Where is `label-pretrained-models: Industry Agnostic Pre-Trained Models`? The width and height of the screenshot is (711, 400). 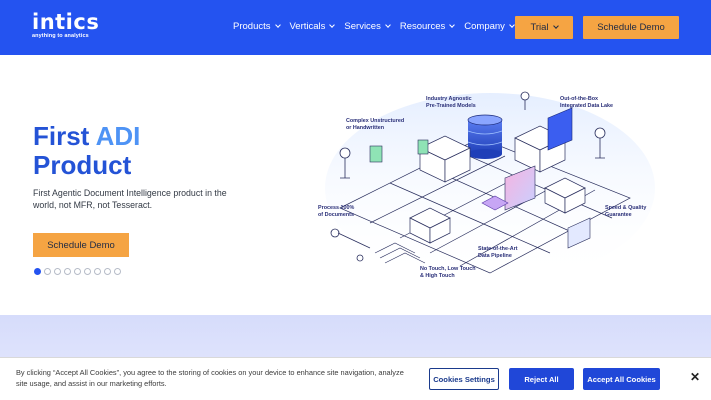 label-pretrained-models: Industry Agnostic Pre-Trained Models is located at coordinates (451, 102).